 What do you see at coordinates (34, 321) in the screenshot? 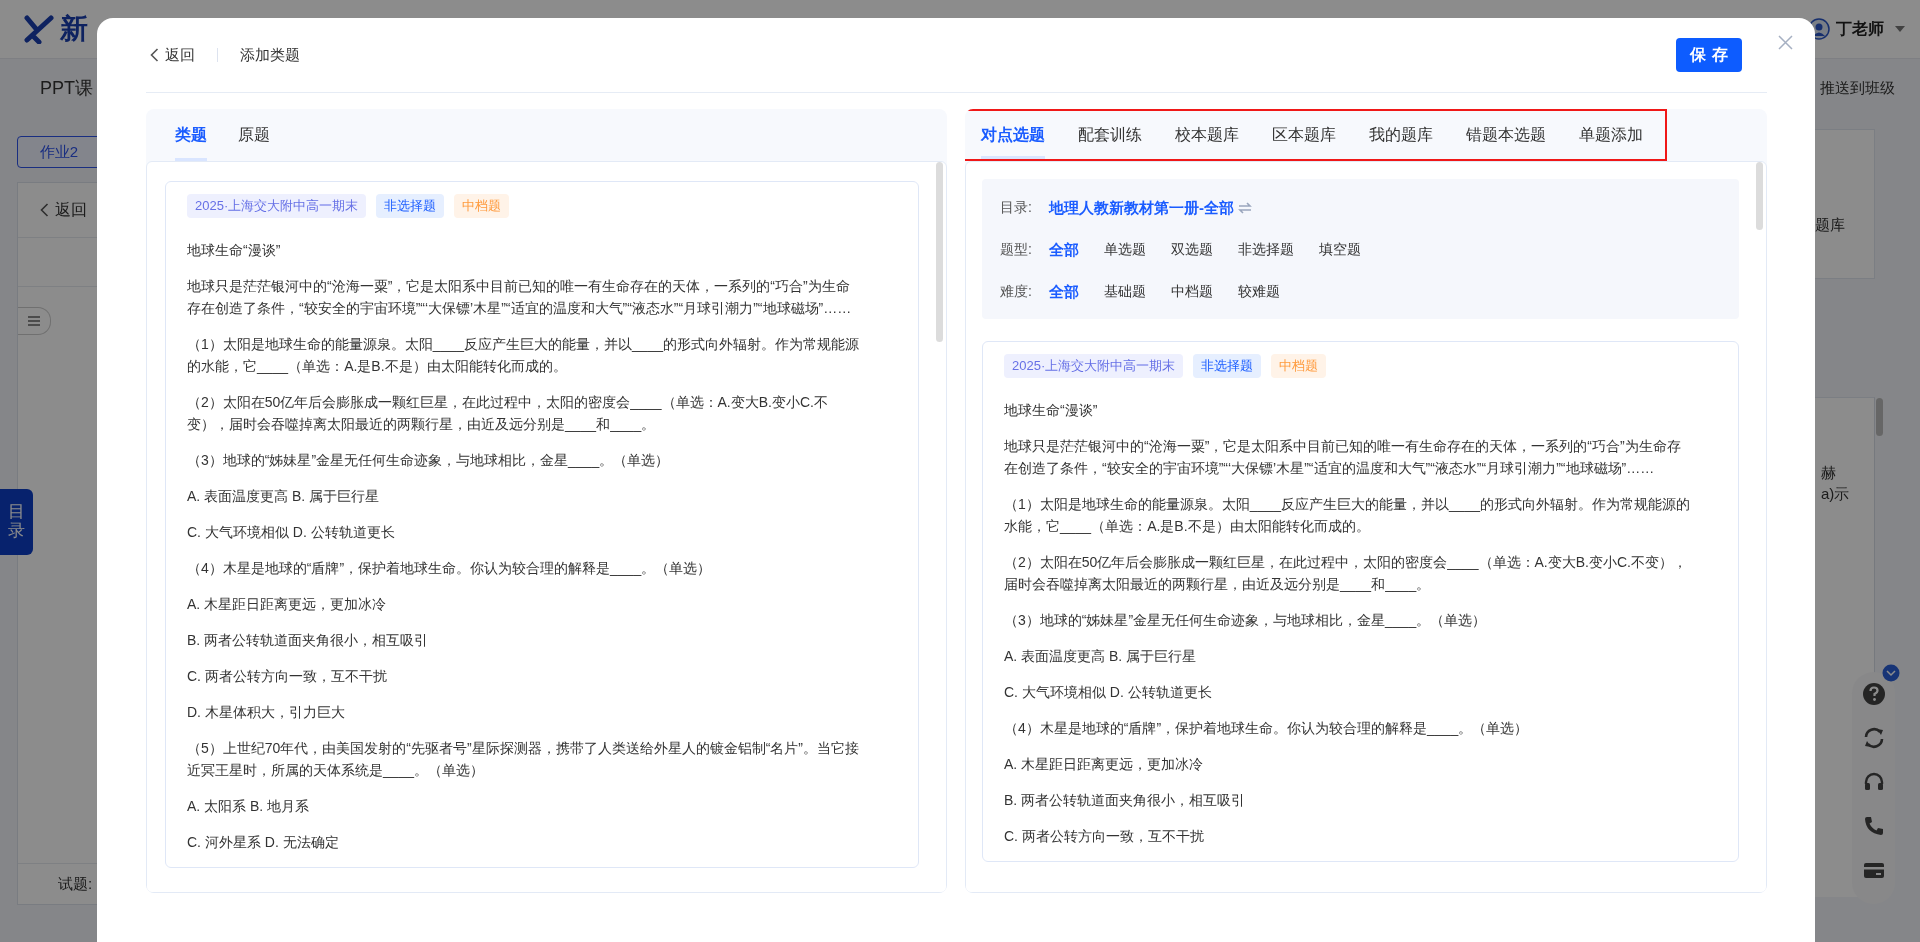
I see `menu-icon` at bounding box center [34, 321].